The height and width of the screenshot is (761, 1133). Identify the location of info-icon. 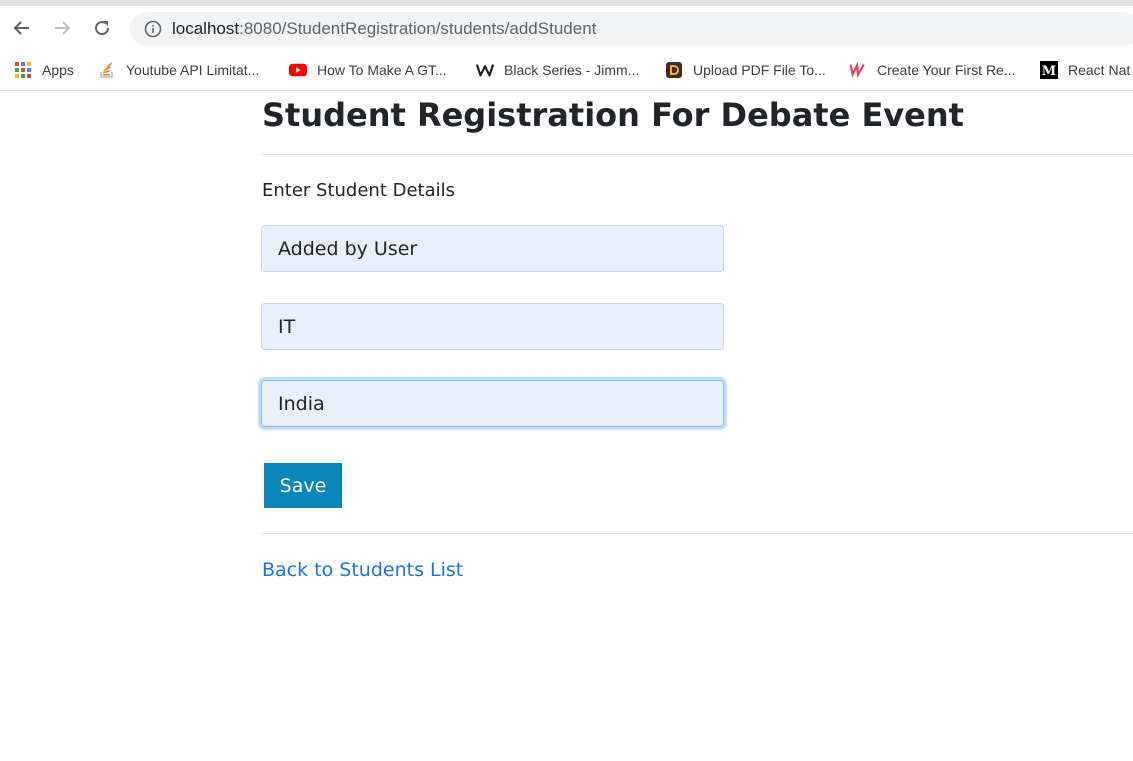
(153, 29).